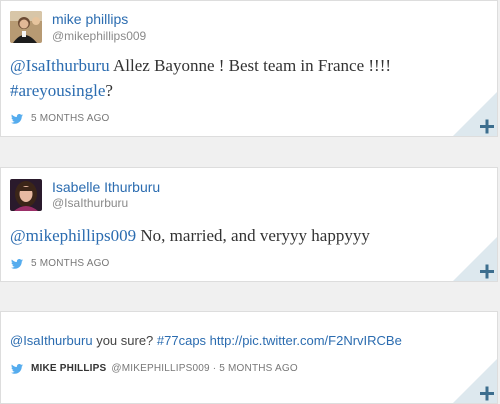 The height and width of the screenshot is (404, 500). What do you see at coordinates (68, 368) in the screenshot?
I see `author-name: MIKE PHILLIPS` at bounding box center [68, 368].